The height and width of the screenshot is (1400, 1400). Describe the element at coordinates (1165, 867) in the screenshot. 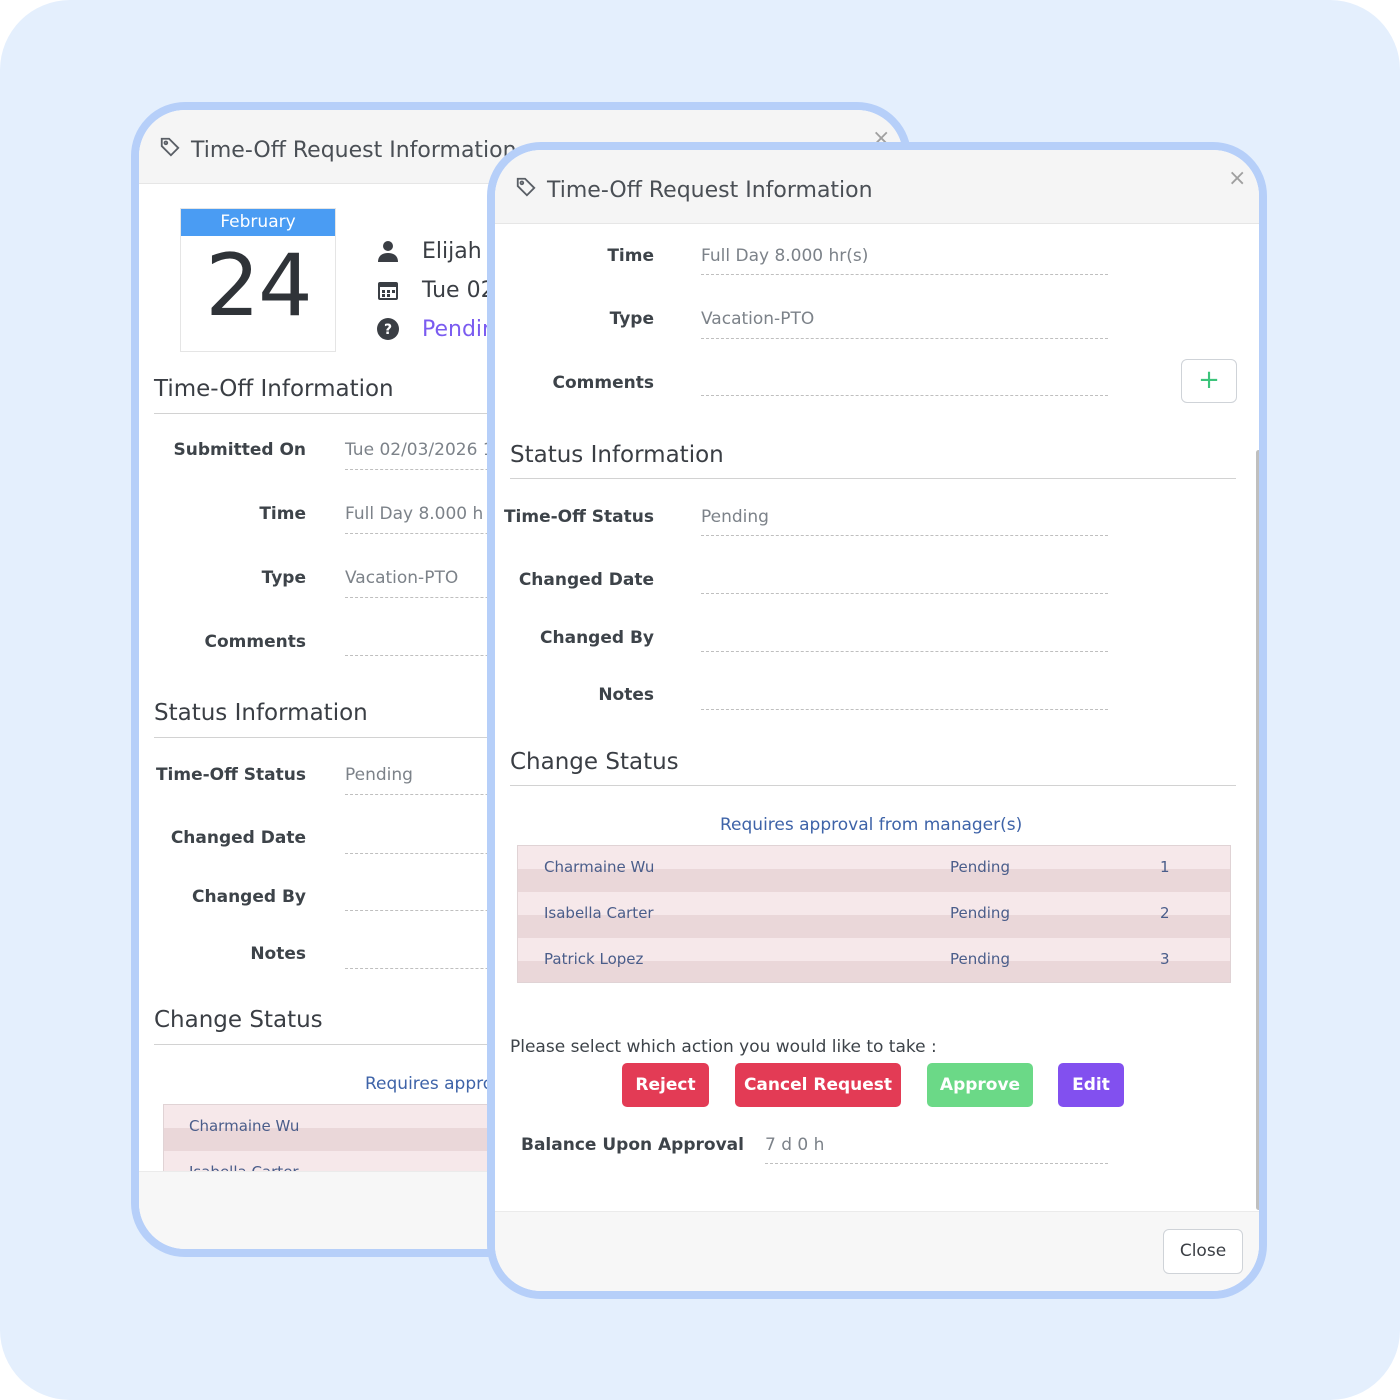

I see `approver-order: 1` at that location.